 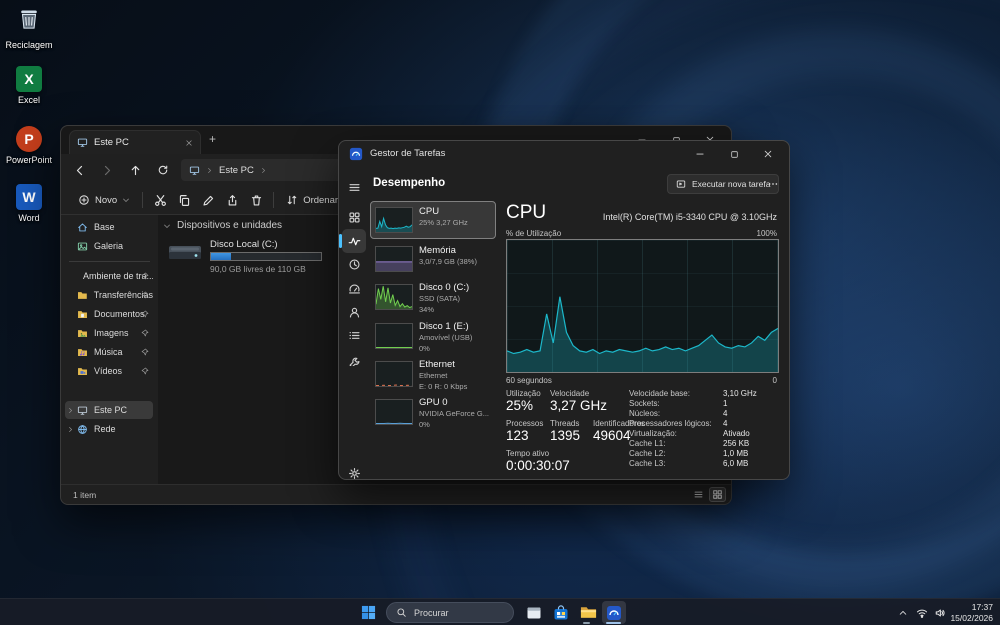 What do you see at coordinates (111, 142) in the screenshot?
I see `tab-title: Este PC` at bounding box center [111, 142].